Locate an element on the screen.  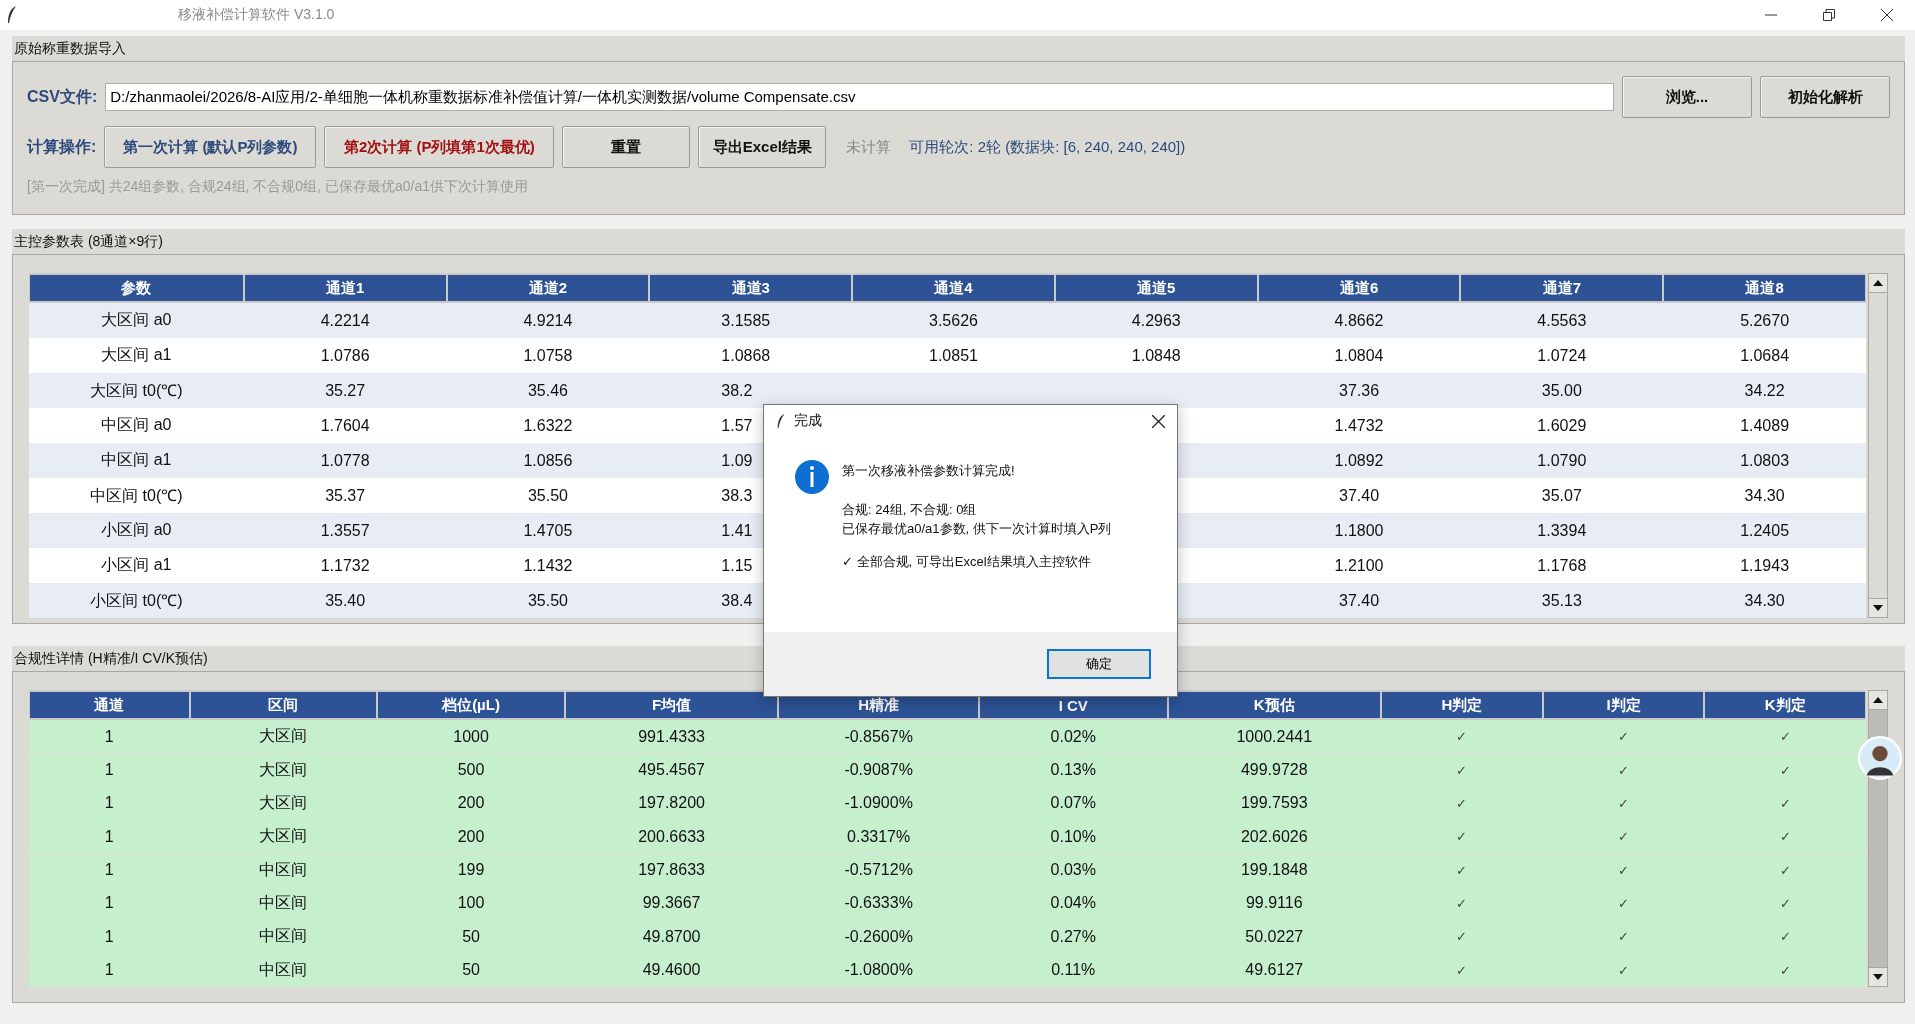
table-cell: -0.6333% is located at coordinates (878, 903).